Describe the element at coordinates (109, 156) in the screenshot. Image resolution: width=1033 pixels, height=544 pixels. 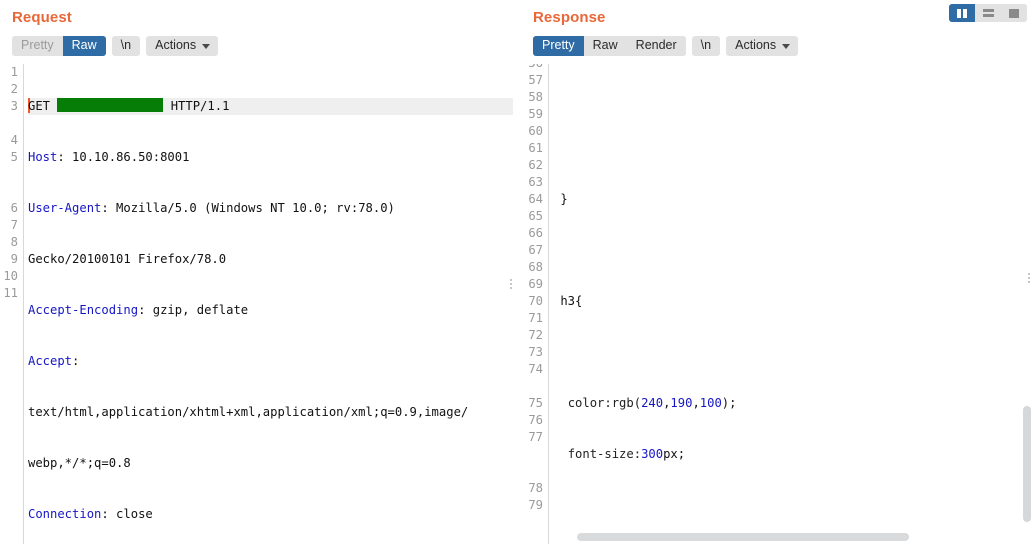
I see `request-line-2: Host: 10.10.86.50:8001` at that location.